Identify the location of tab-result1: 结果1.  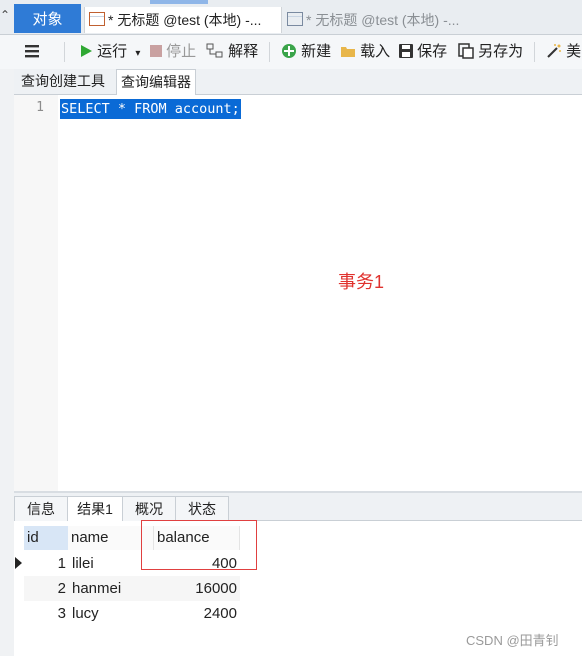
(95, 509).